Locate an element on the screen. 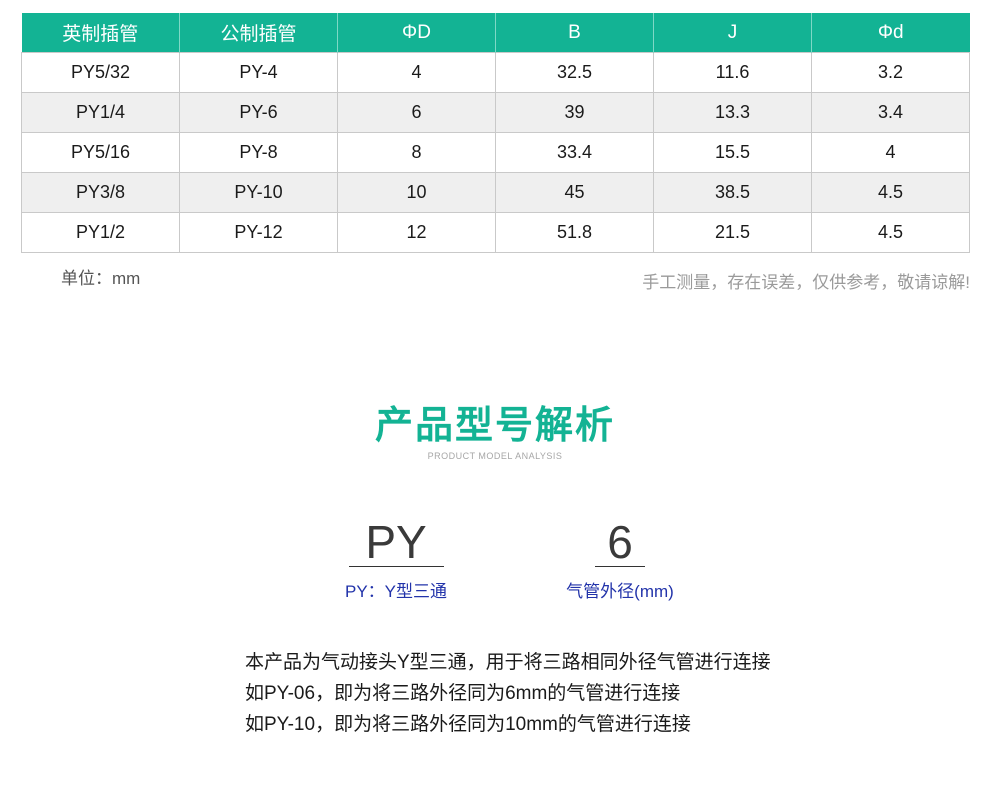 The image size is (990, 811). table-cell: 51.8 is located at coordinates (574, 232).